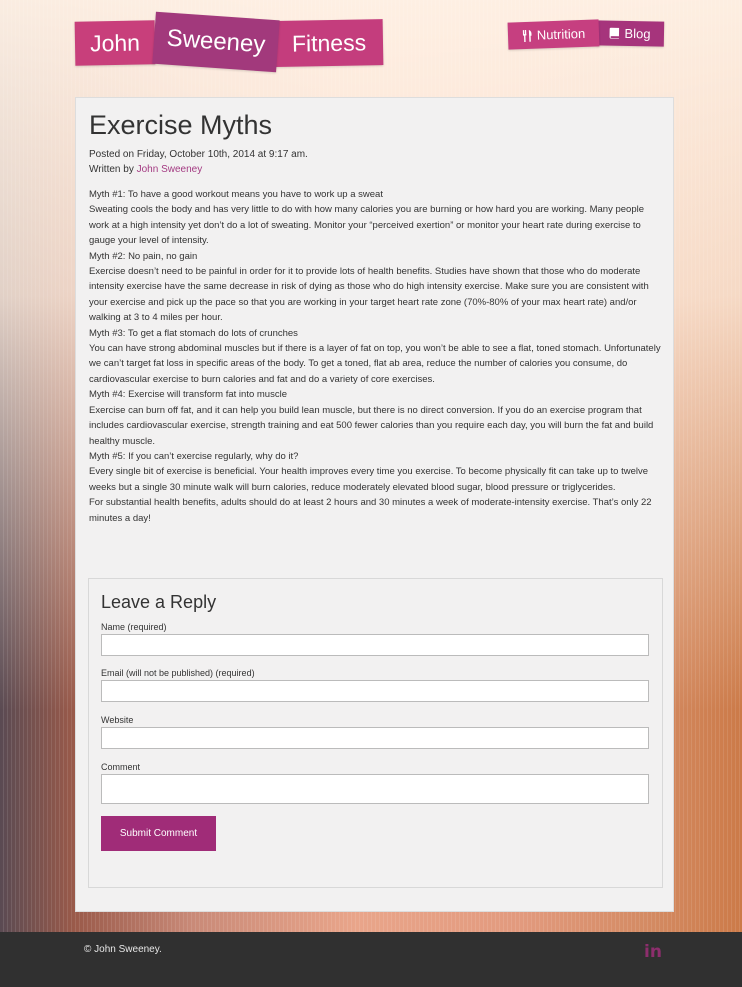  I want to click on footer-copyright: © John Sweeney., so click(123, 949).